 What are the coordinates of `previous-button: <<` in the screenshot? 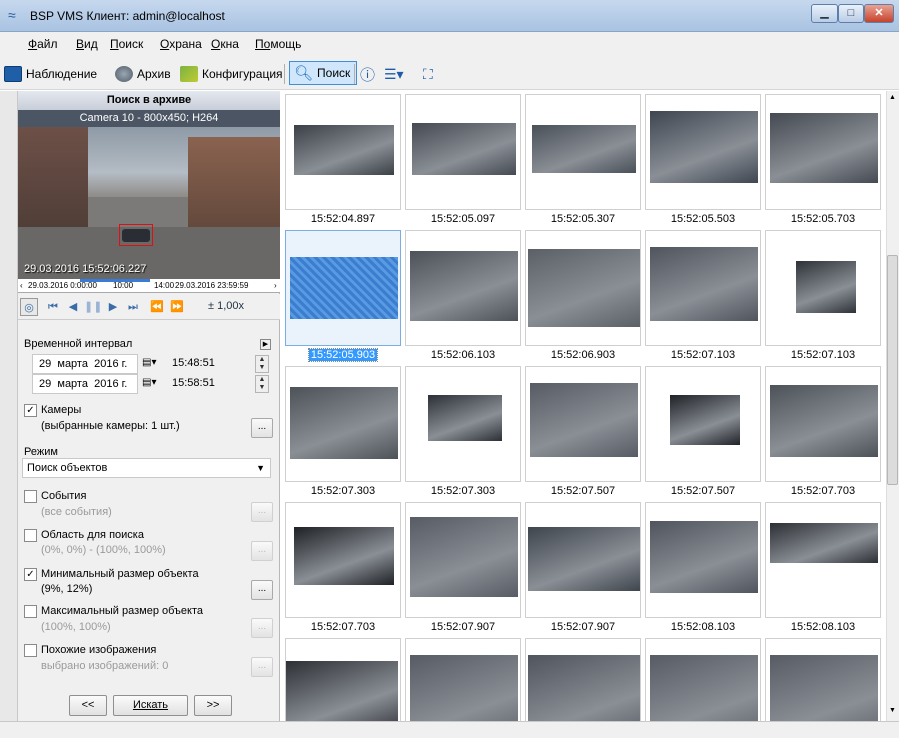 It's located at (88, 705).